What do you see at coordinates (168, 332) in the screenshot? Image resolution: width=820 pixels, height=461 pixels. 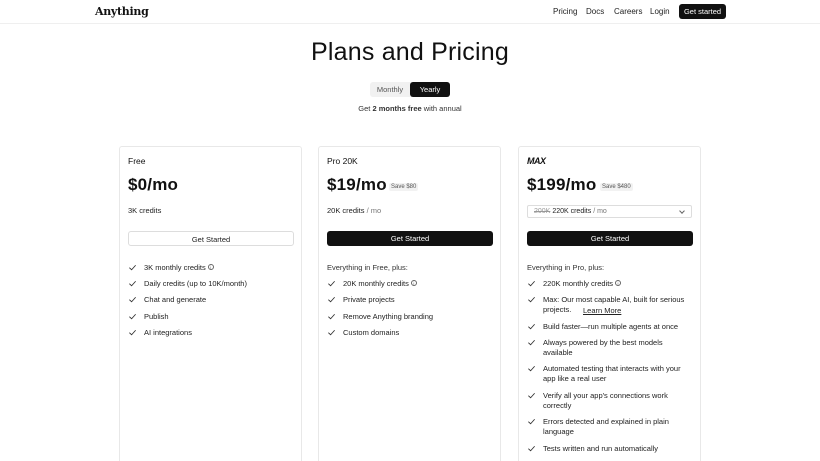 I see `feature-text: AI integrations` at bounding box center [168, 332].